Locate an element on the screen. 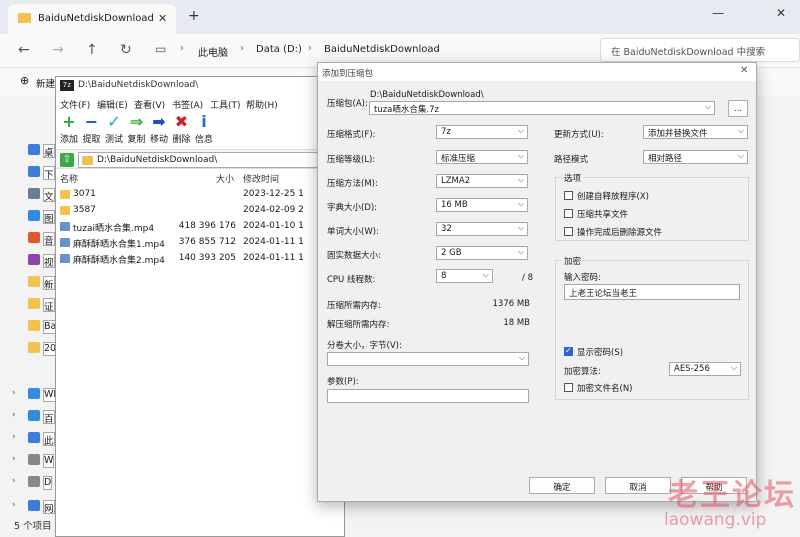 This screenshot has height=537, width=800. sidebar-item: 20 is located at coordinates (29, 349).